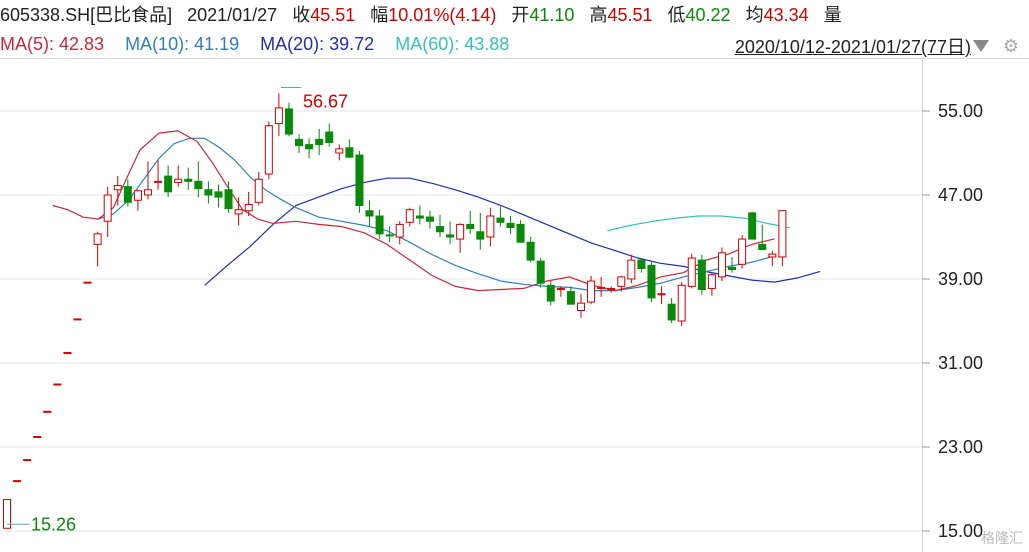 The image size is (1029, 552). Describe the element at coordinates (960, 447) in the screenshot. I see `y-tick-label: 23.00` at that location.